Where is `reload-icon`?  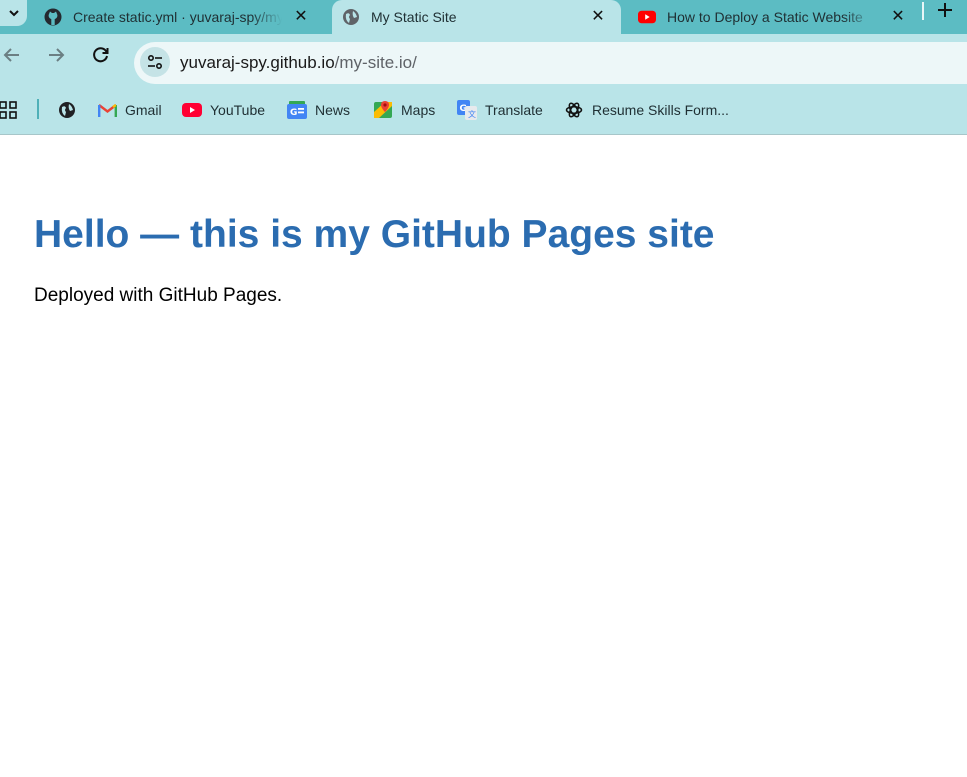
reload-icon is located at coordinates (101, 55).